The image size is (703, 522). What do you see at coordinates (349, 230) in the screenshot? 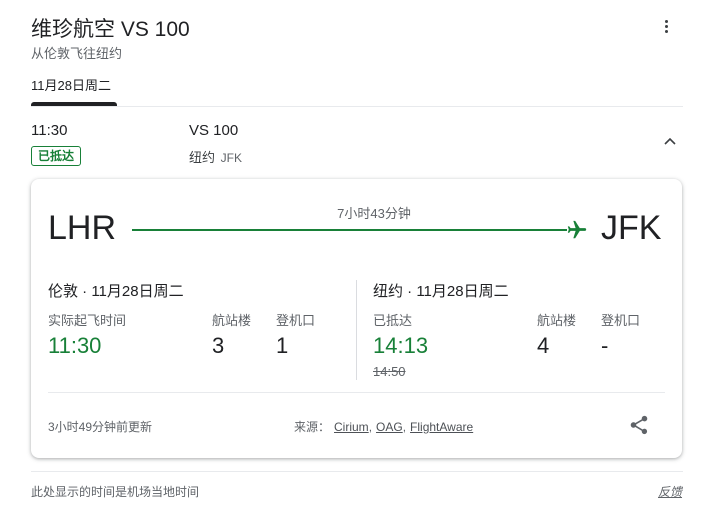
I see `route-line` at bounding box center [349, 230].